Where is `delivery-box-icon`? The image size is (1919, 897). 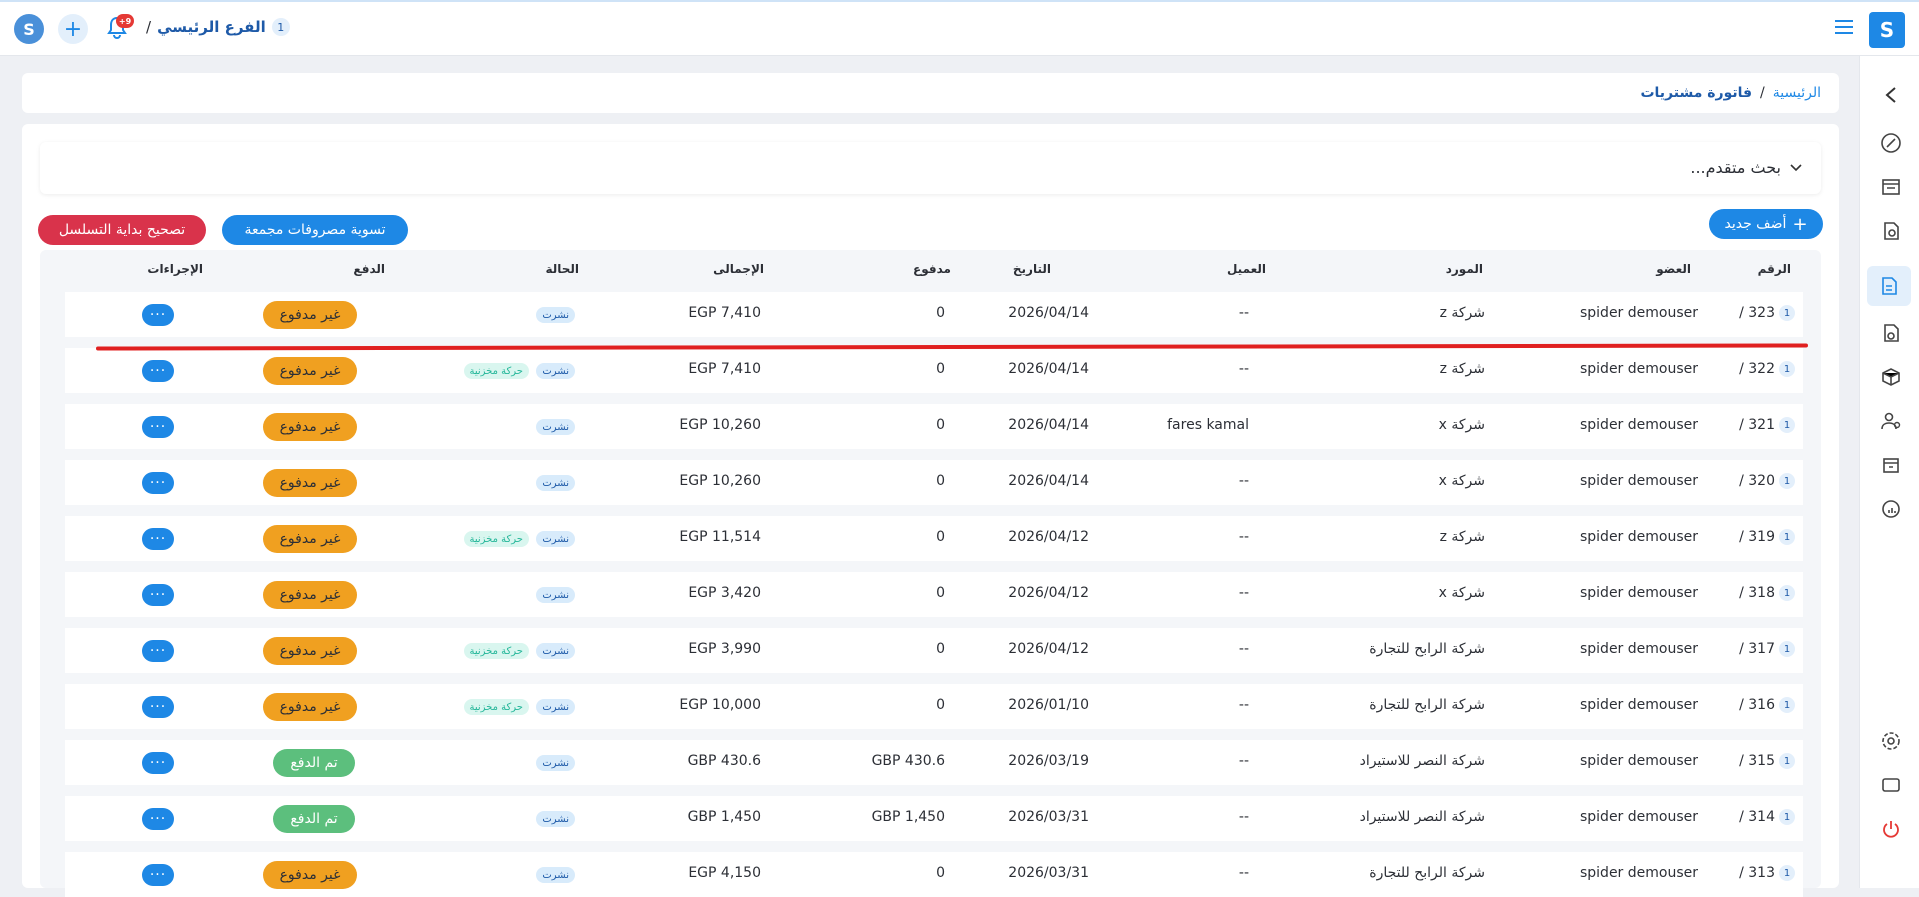 delivery-box-icon is located at coordinates (1891, 377).